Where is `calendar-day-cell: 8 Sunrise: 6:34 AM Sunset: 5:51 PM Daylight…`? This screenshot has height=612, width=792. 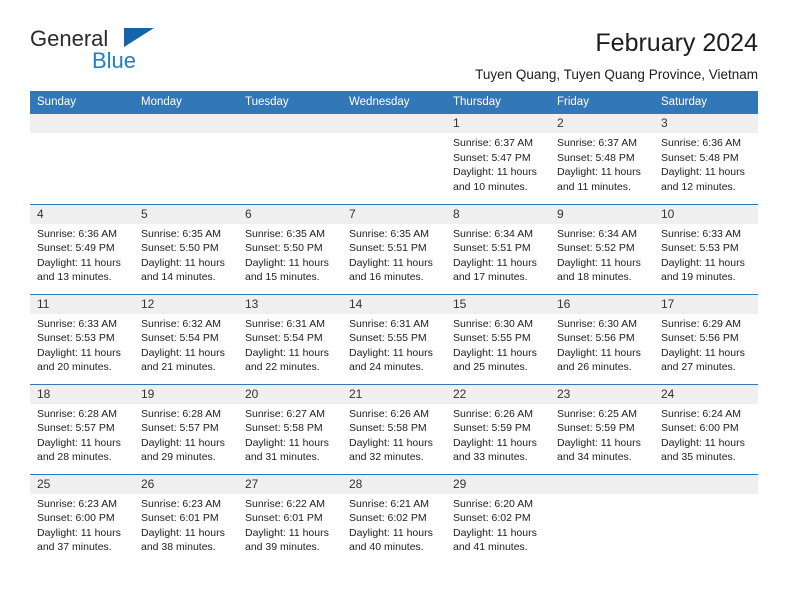
calendar-day-cell: 8 Sunrise: 6:34 AM Sunset: 5:51 PM Daylight… is located at coordinates (498, 248).